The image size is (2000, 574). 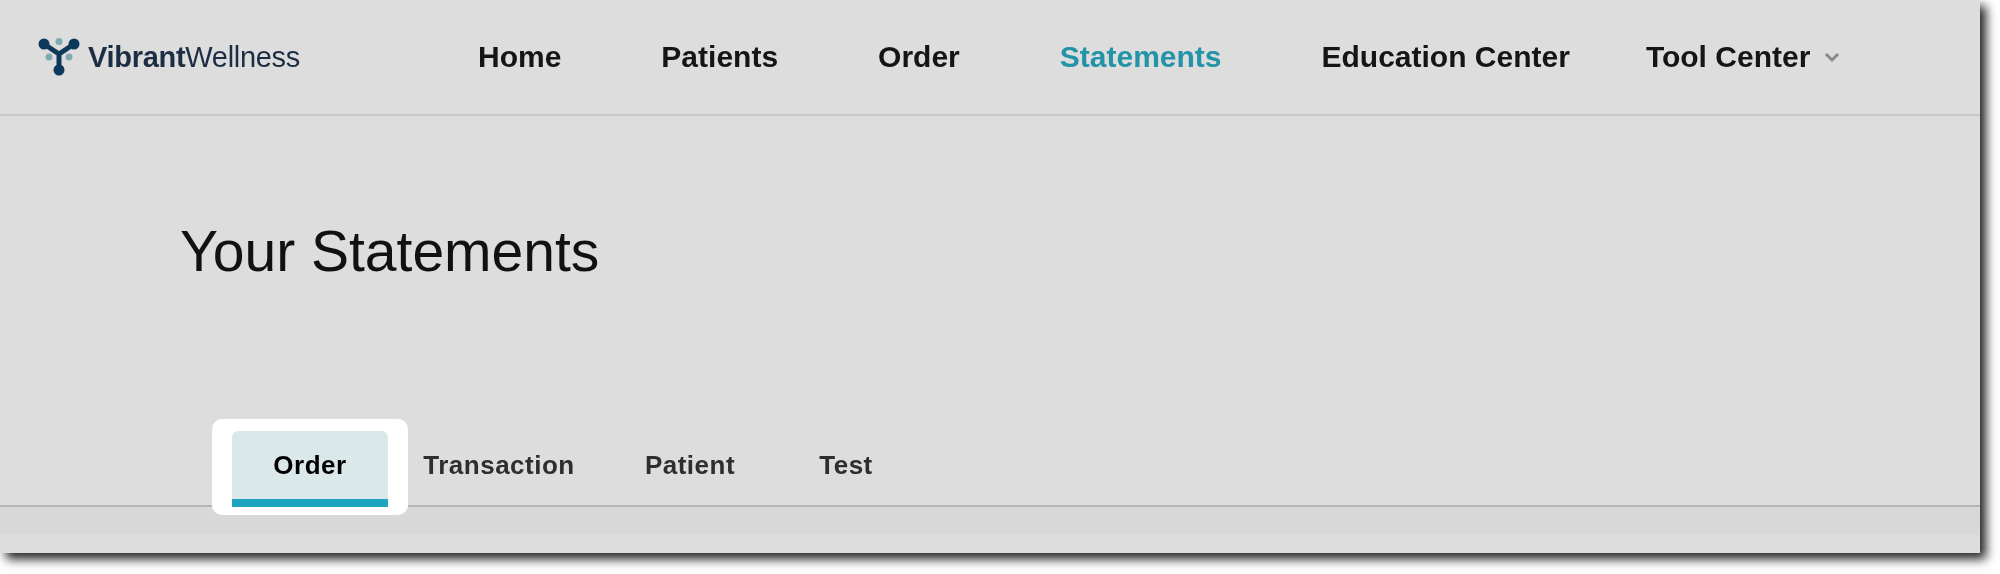 What do you see at coordinates (1743, 57) in the screenshot?
I see `nav-link: Tool Center` at bounding box center [1743, 57].